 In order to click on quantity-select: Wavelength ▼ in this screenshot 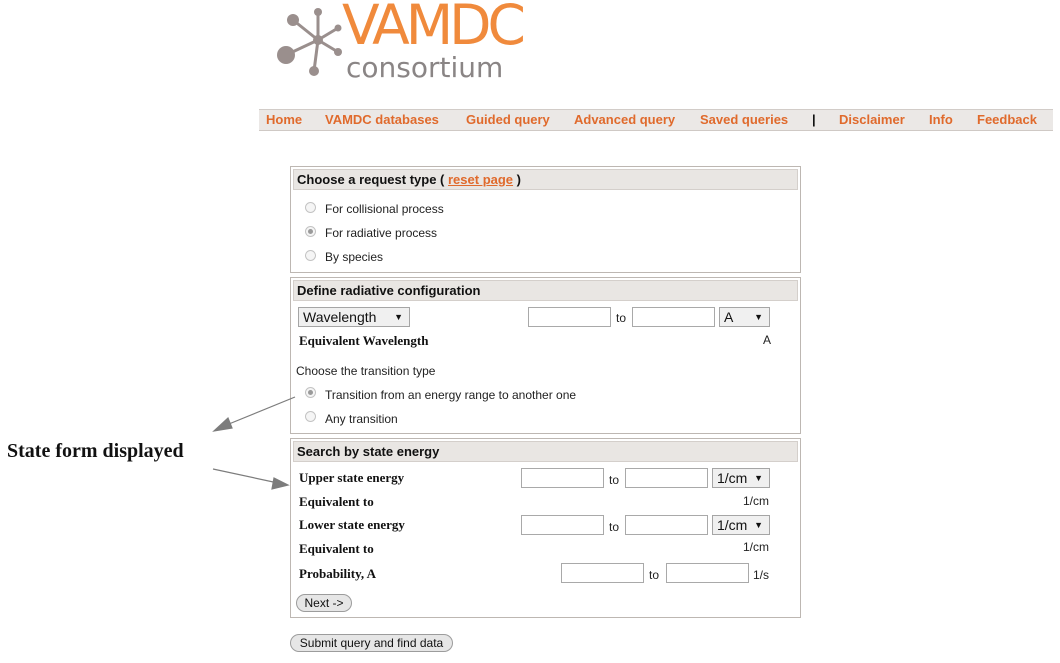, I will do `click(354, 317)`.